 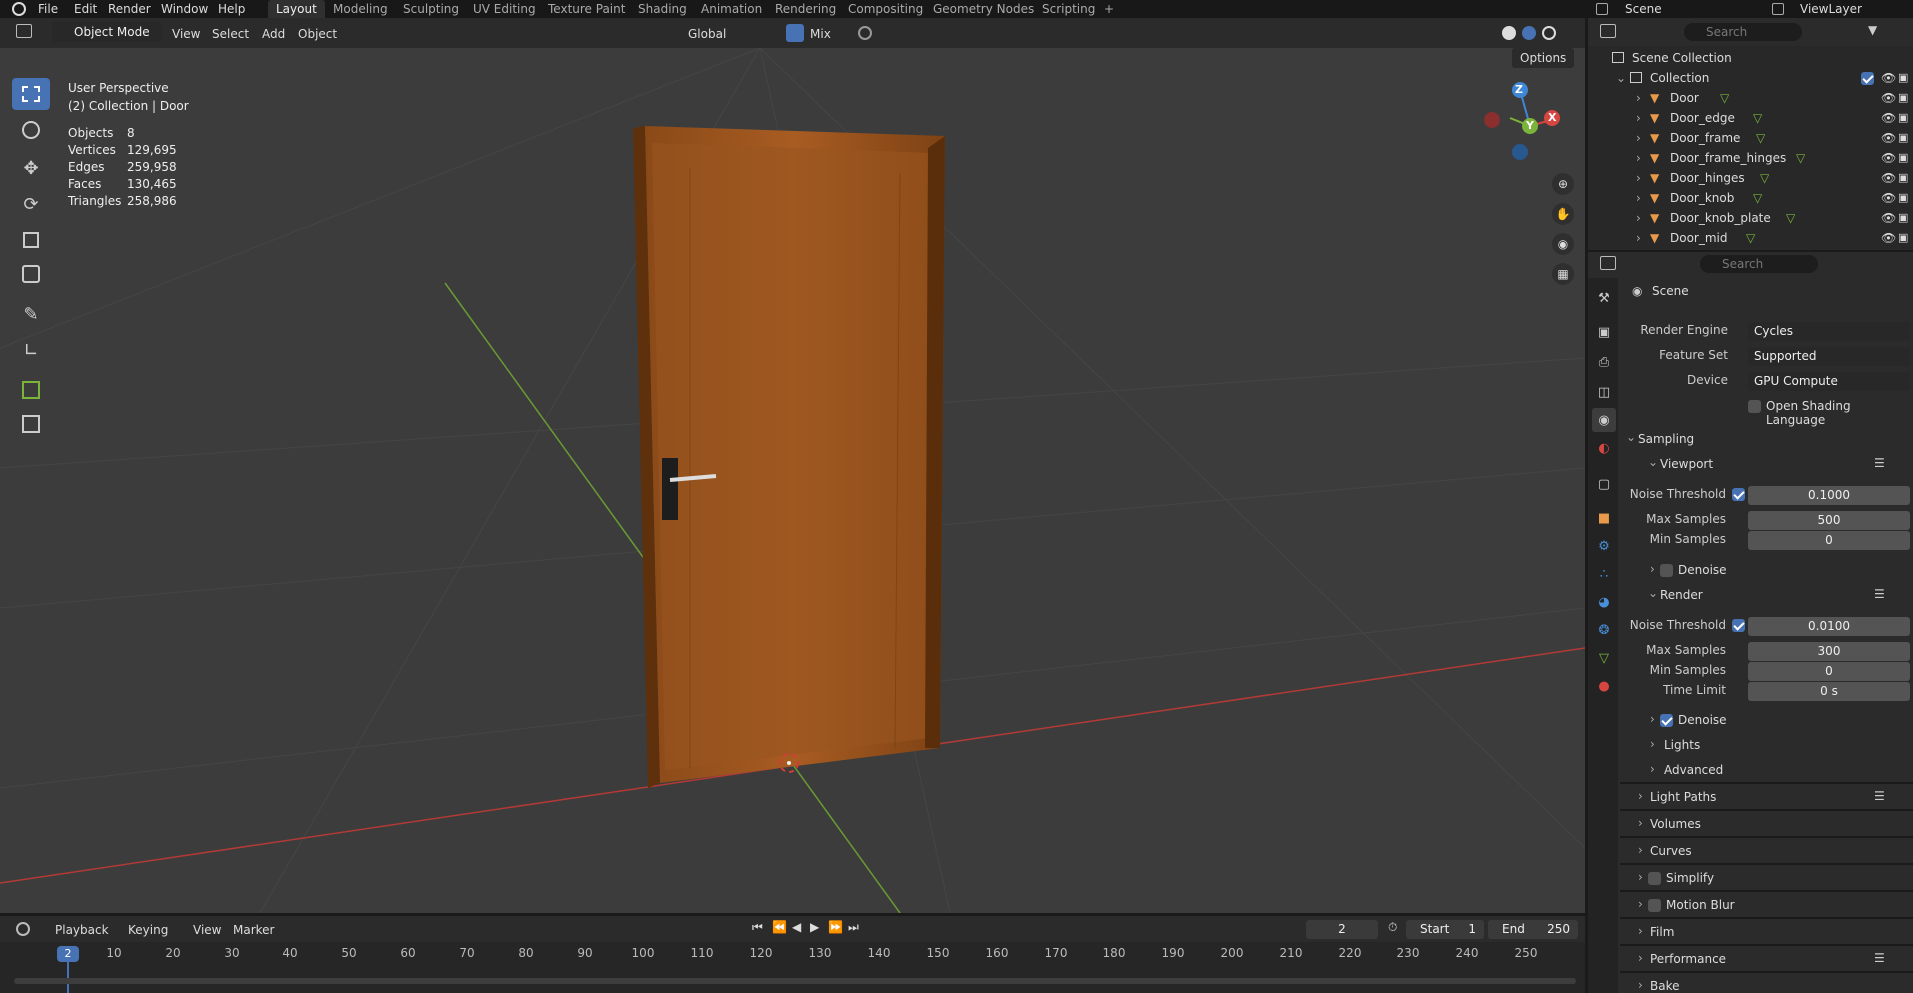 I want to click on start-frame-field: Start 1, so click(x=1445, y=929).